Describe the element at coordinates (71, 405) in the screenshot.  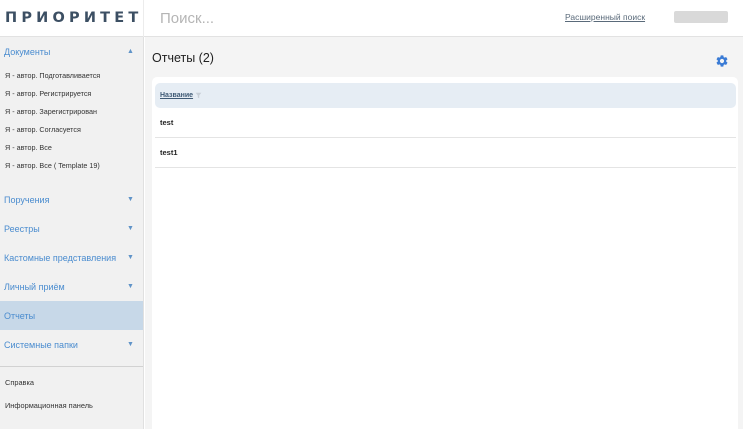
I see `sidebar-item-dashboard: Информационная панель` at that location.